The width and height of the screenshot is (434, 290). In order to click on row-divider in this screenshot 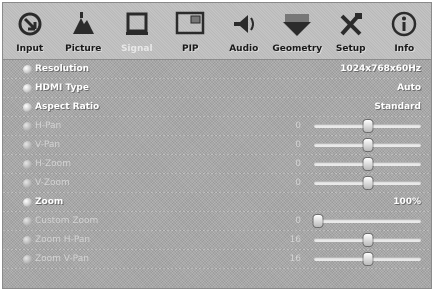, I will do `click(217, 268)`.